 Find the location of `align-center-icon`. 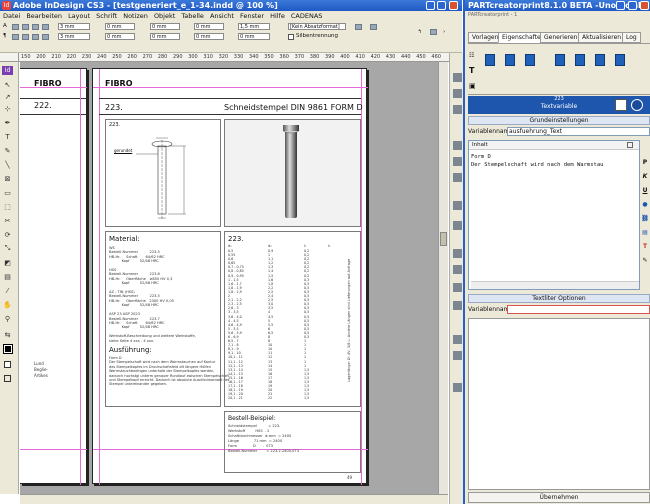

align-center-icon is located at coordinates (25, 27).